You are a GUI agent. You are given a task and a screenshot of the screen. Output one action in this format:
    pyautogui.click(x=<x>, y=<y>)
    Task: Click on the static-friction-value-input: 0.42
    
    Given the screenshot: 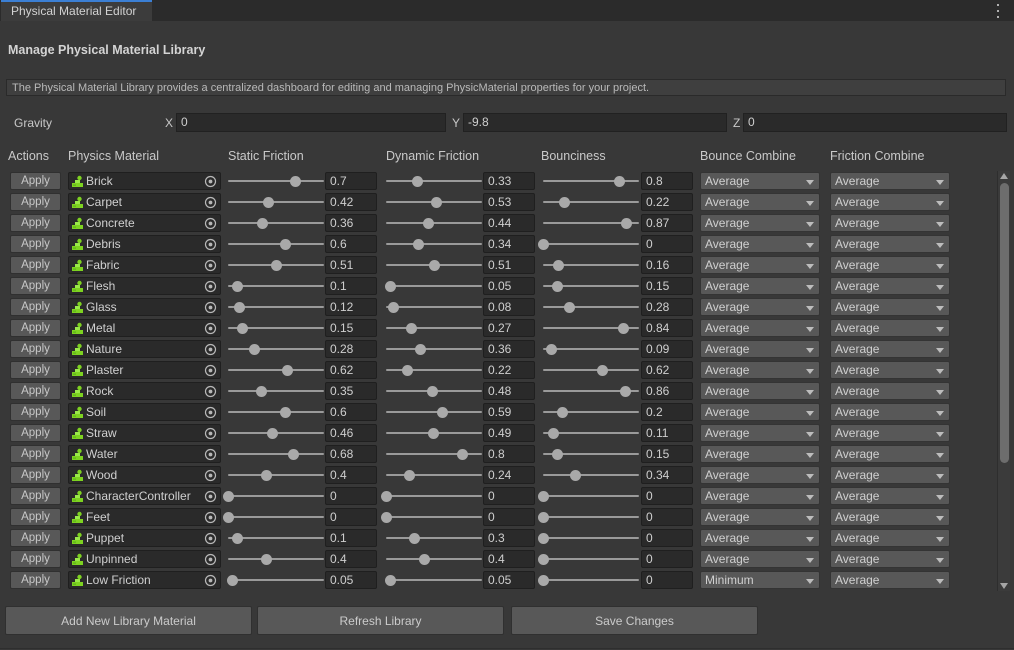 What is the action you would take?
    pyautogui.click(x=351, y=202)
    